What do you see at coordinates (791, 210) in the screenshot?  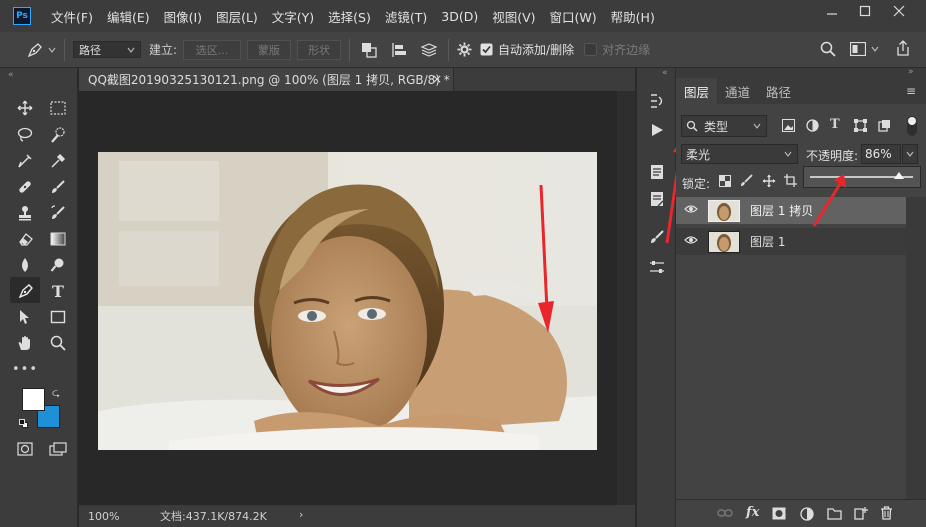 I see `layer-row-copy: 图层 1 拷贝` at bounding box center [791, 210].